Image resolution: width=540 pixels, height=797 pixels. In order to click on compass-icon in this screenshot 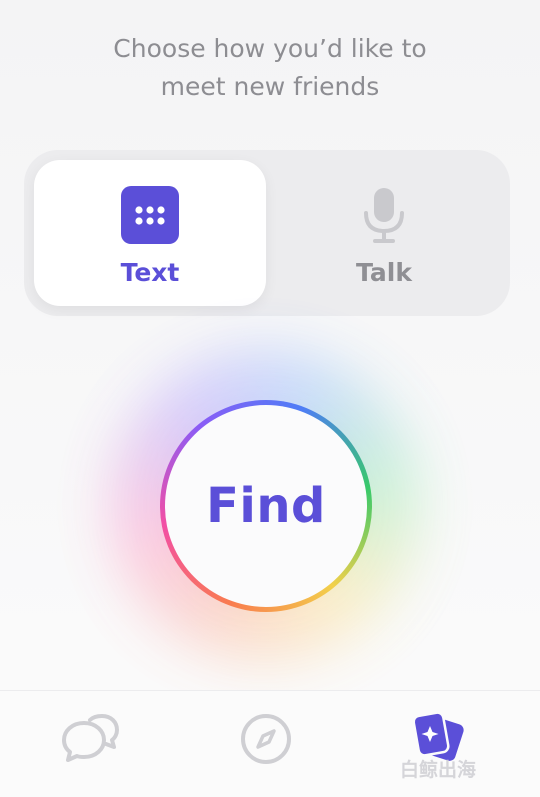, I will do `click(266, 739)`.